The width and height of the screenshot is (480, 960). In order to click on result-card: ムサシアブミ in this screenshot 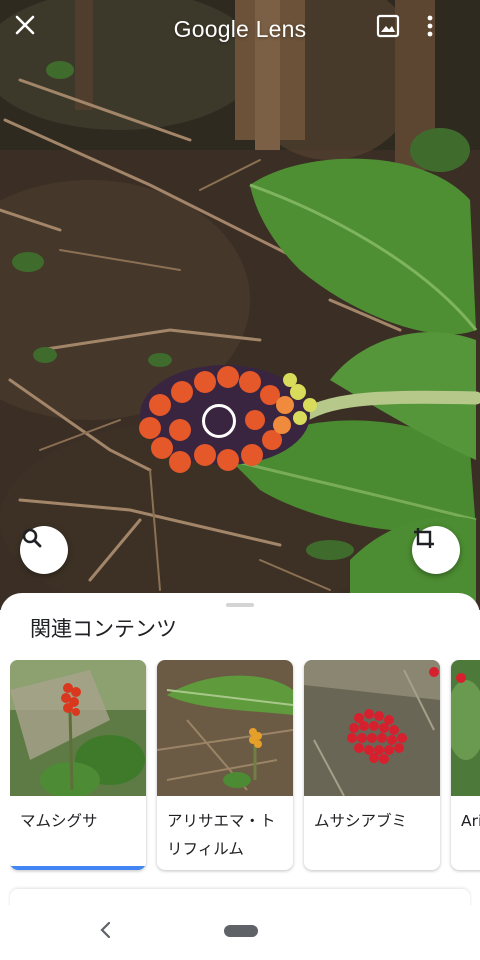, I will do `click(372, 765)`.